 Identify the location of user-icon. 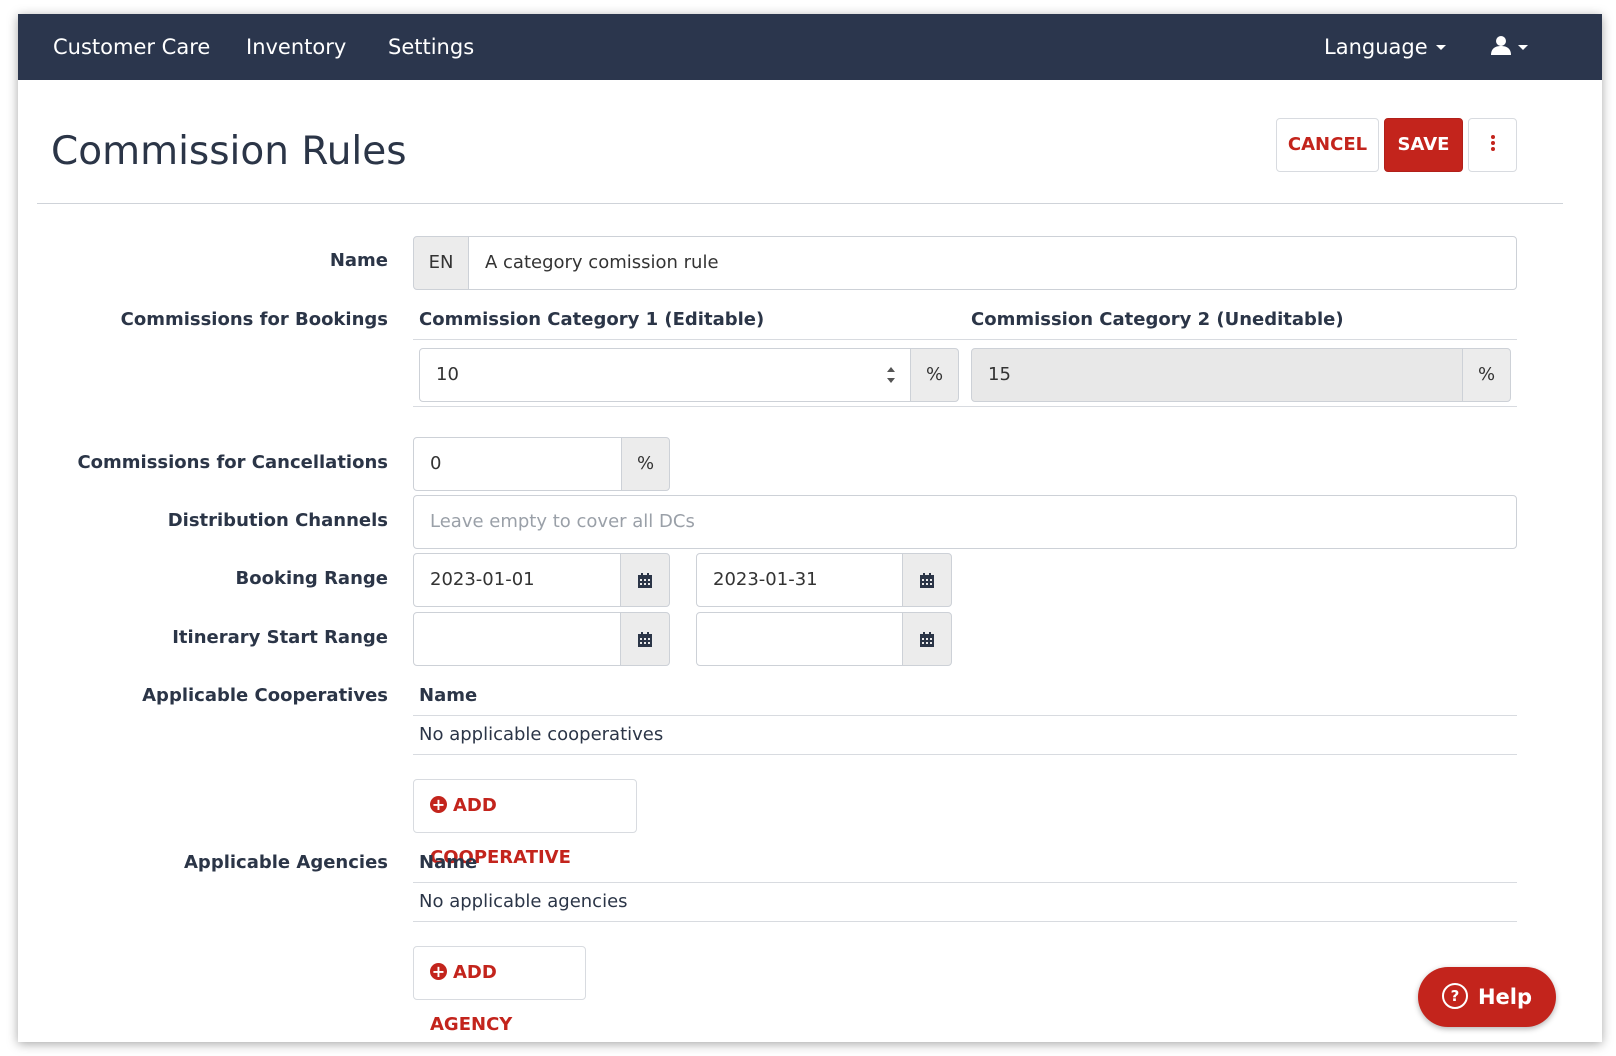
(1501, 45).